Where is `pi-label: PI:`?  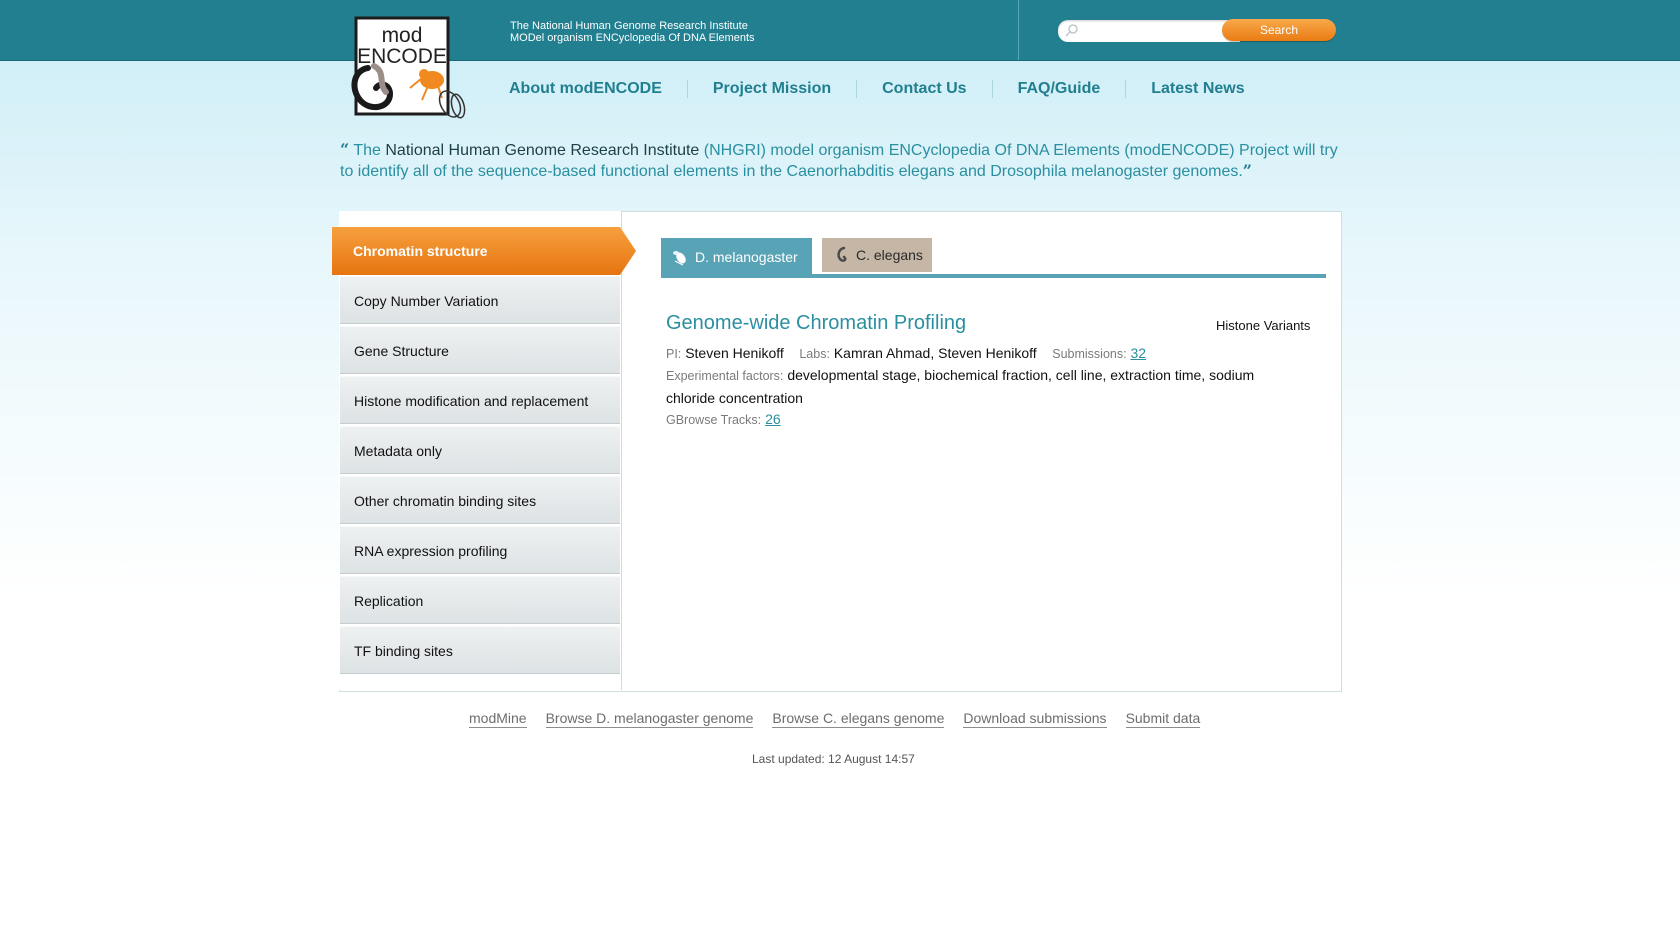 pi-label: PI: is located at coordinates (674, 354).